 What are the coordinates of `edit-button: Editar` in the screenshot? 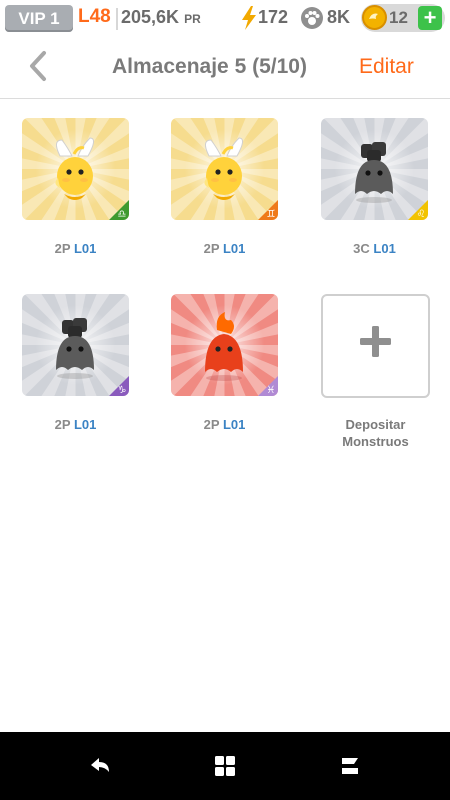 It's located at (386, 67).